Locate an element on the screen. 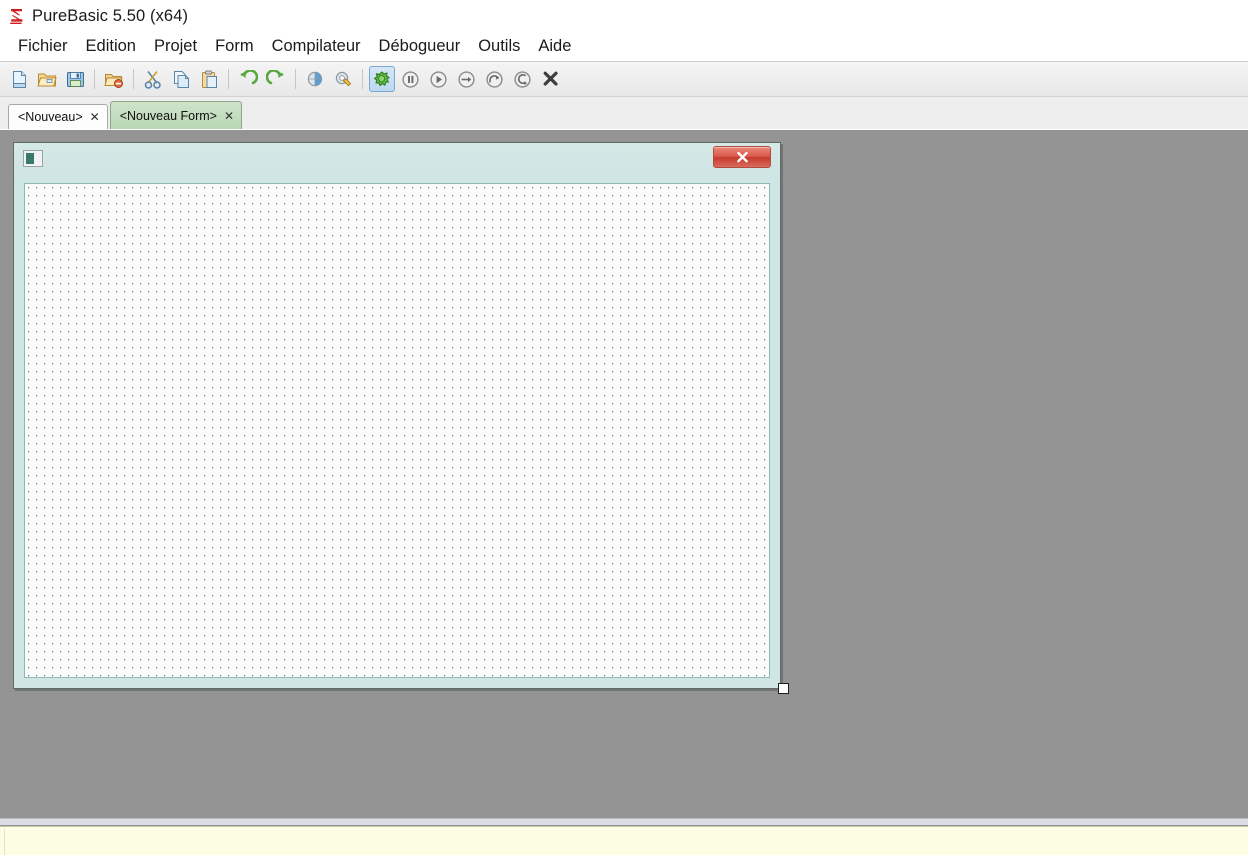  close-file-icon is located at coordinates (114, 79).